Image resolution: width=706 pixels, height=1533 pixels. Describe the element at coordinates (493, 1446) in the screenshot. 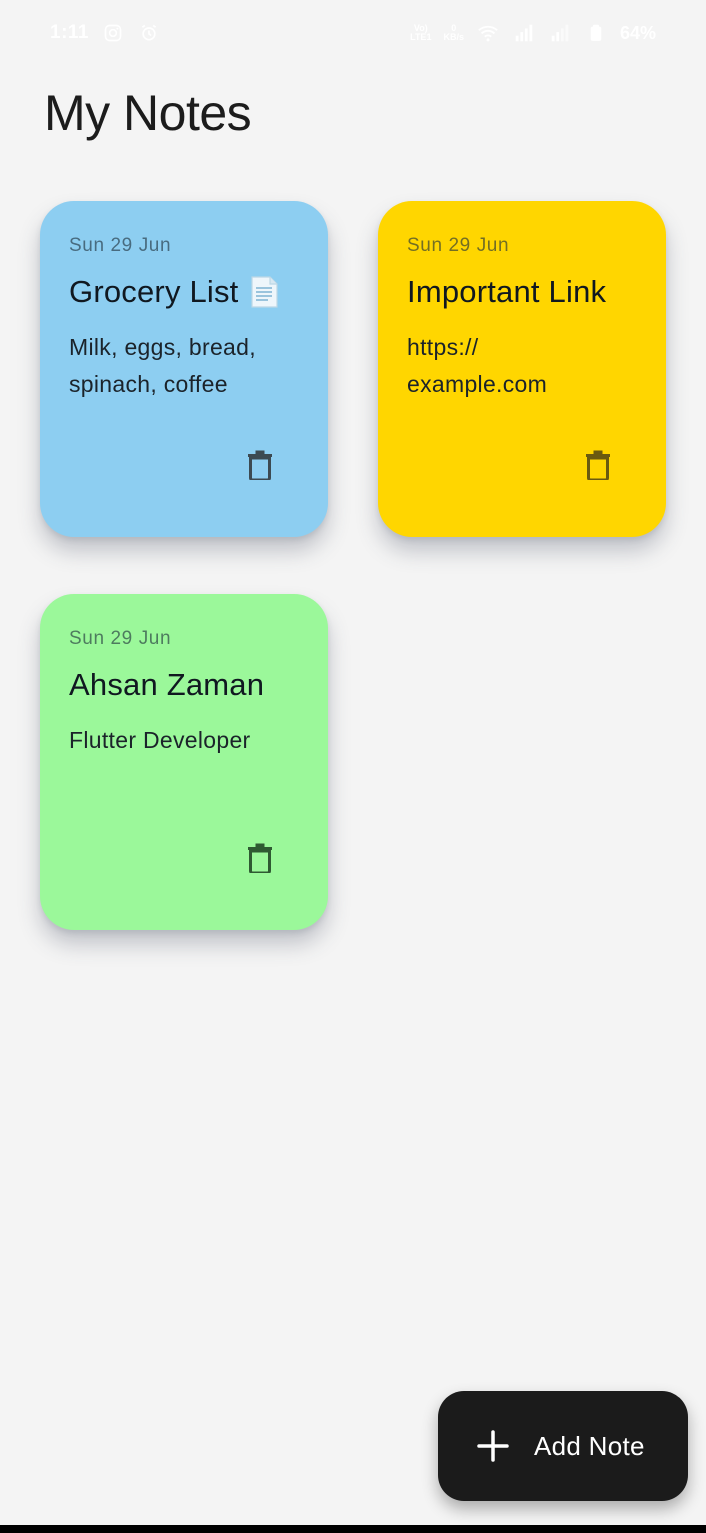

I see `plus-icon` at that location.